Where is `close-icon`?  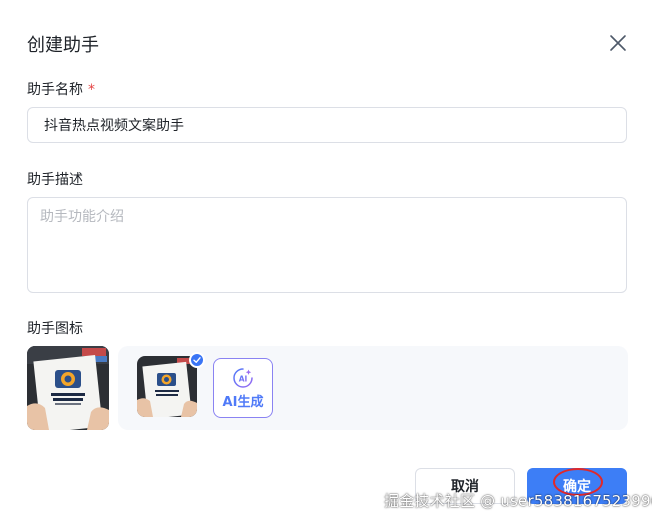
close-icon is located at coordinates (618, 43).